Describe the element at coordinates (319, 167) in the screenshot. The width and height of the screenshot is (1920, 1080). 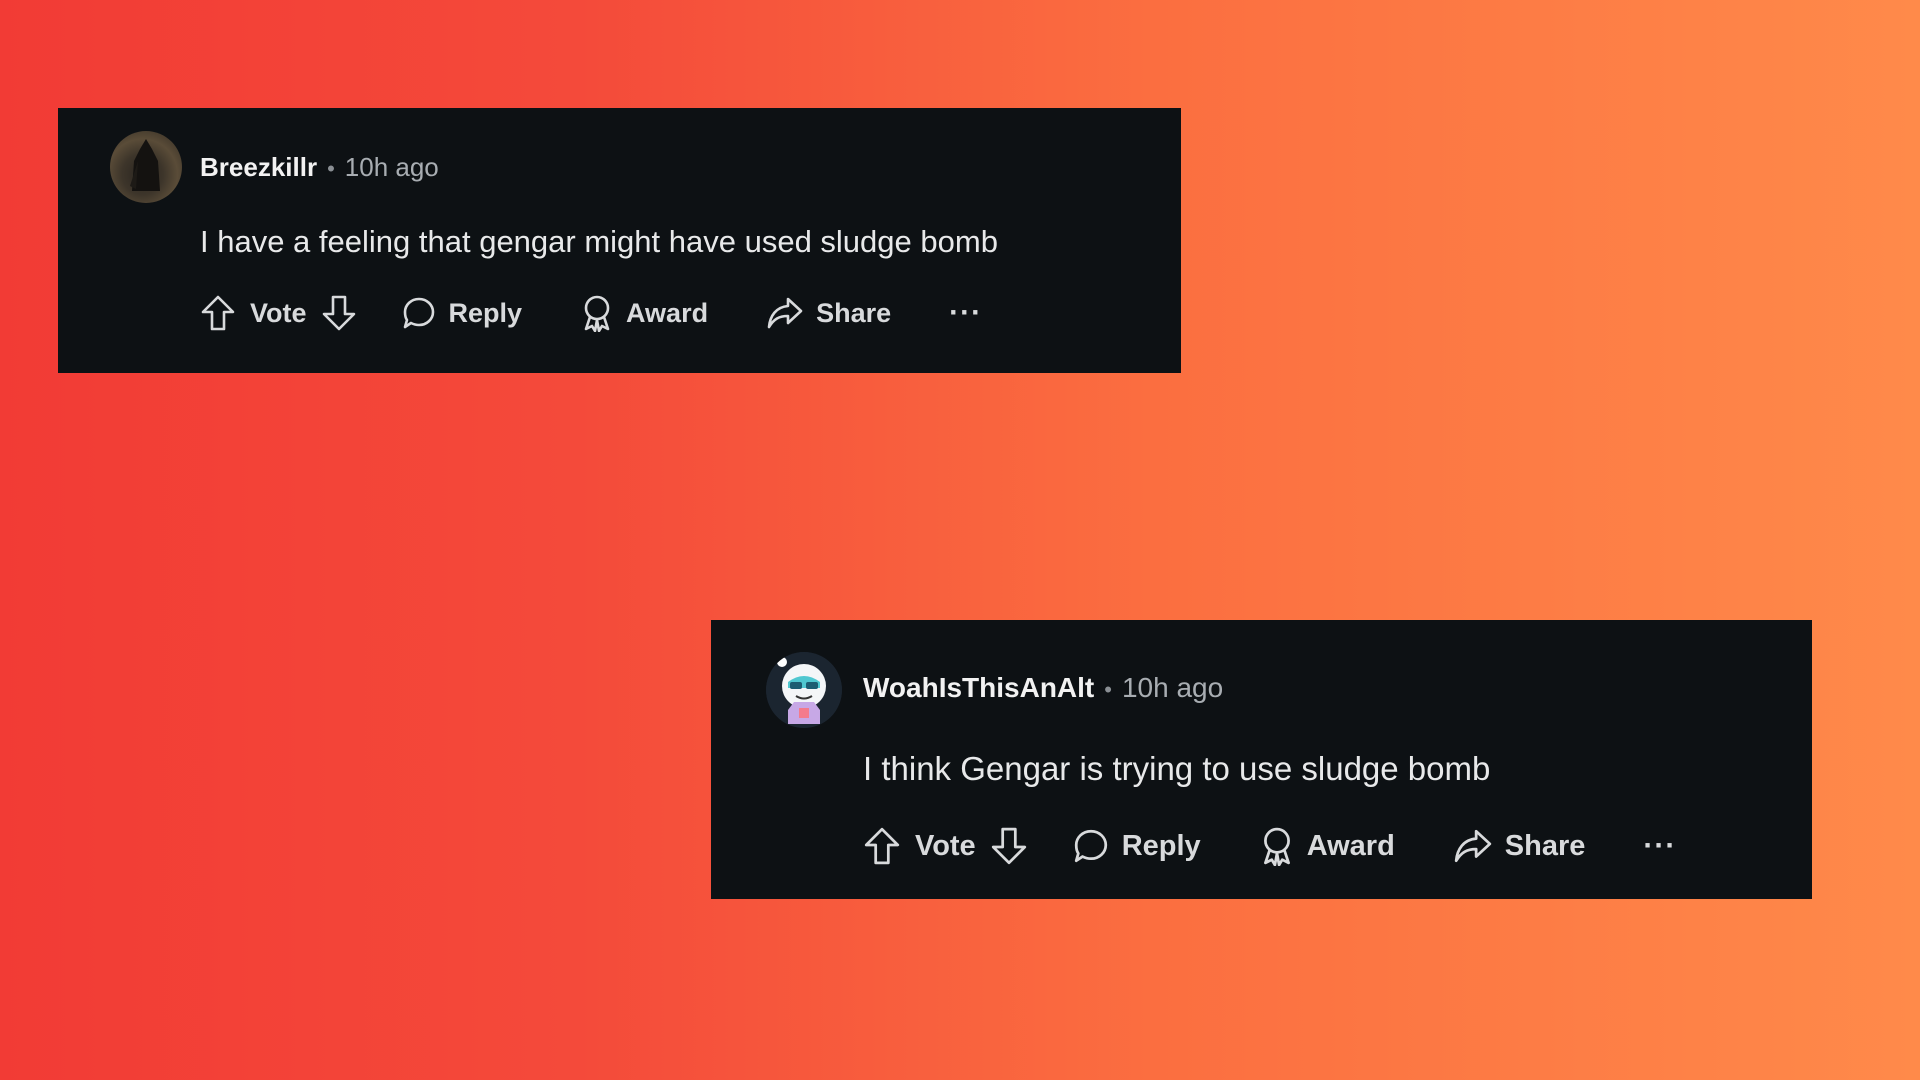
I see `comment-meta: Breezkillr • 10h ago` at that location.